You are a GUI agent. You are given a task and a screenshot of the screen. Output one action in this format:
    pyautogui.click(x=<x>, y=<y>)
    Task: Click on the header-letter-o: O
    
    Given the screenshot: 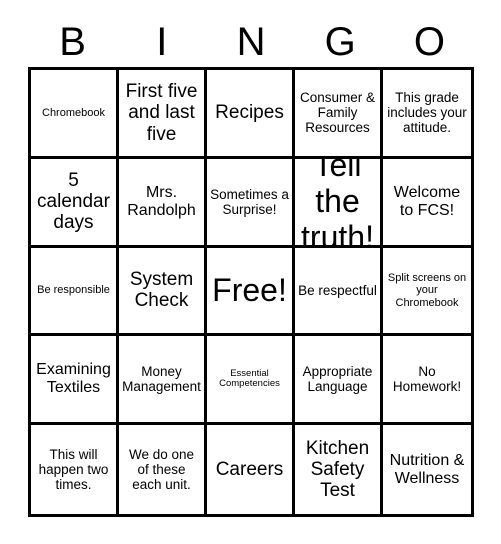 What is the action you would take?
    pyautogui.click(x=429, y=42)
    